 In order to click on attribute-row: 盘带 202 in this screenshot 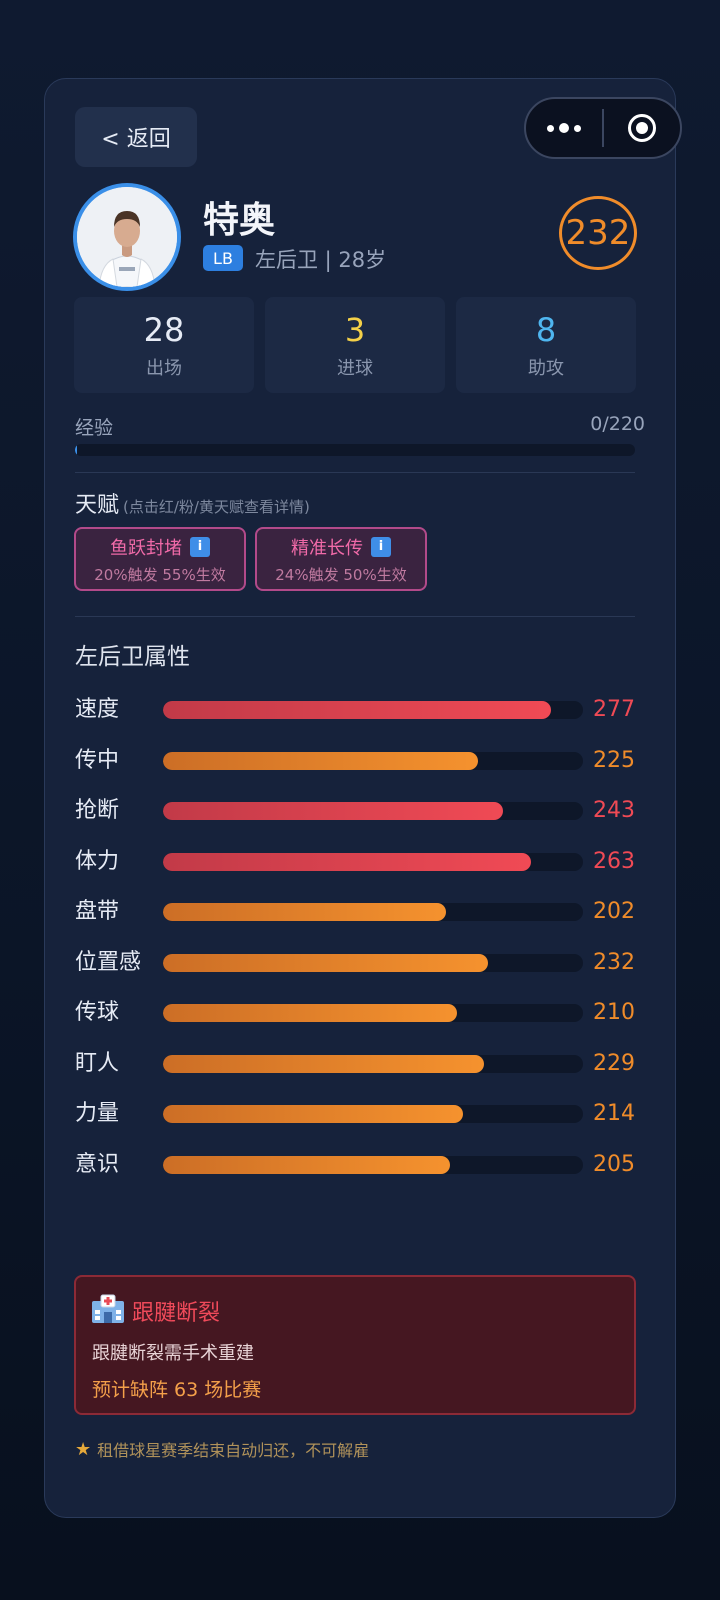, I will do `click(355, 912)`.